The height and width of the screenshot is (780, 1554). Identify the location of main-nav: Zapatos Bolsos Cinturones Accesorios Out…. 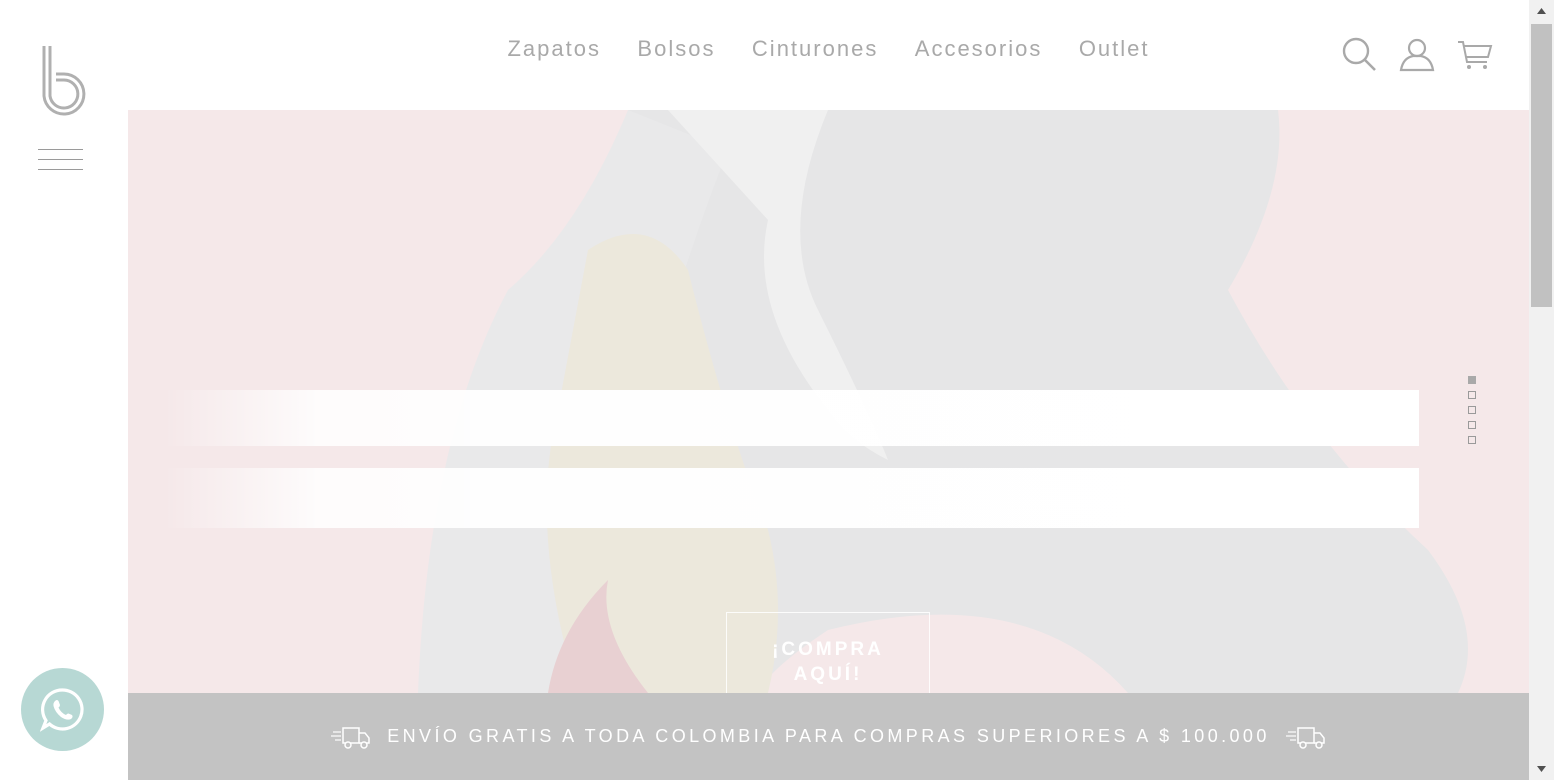
(828, 49).